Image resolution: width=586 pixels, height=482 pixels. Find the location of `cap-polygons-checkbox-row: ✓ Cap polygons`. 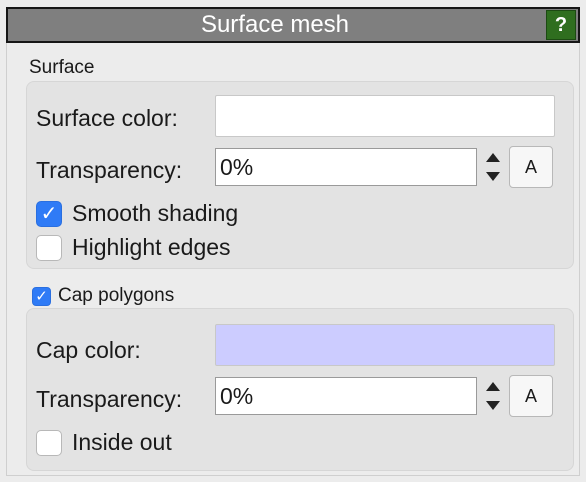

cap-polygons-checkbox-row: ✓ Cap polygons is located at coordinates (103, 296).